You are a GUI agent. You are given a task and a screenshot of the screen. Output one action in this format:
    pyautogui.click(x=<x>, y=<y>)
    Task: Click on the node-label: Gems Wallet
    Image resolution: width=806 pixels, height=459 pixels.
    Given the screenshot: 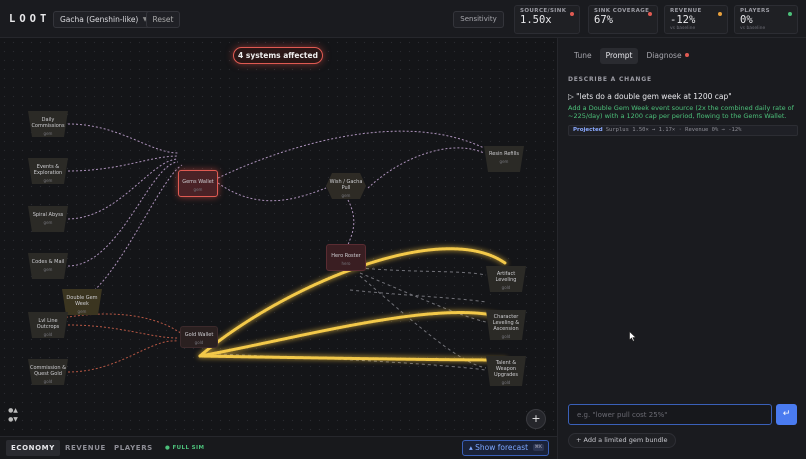 What is the action you would take?
    pyautogui.click(x=198, y=182)
    